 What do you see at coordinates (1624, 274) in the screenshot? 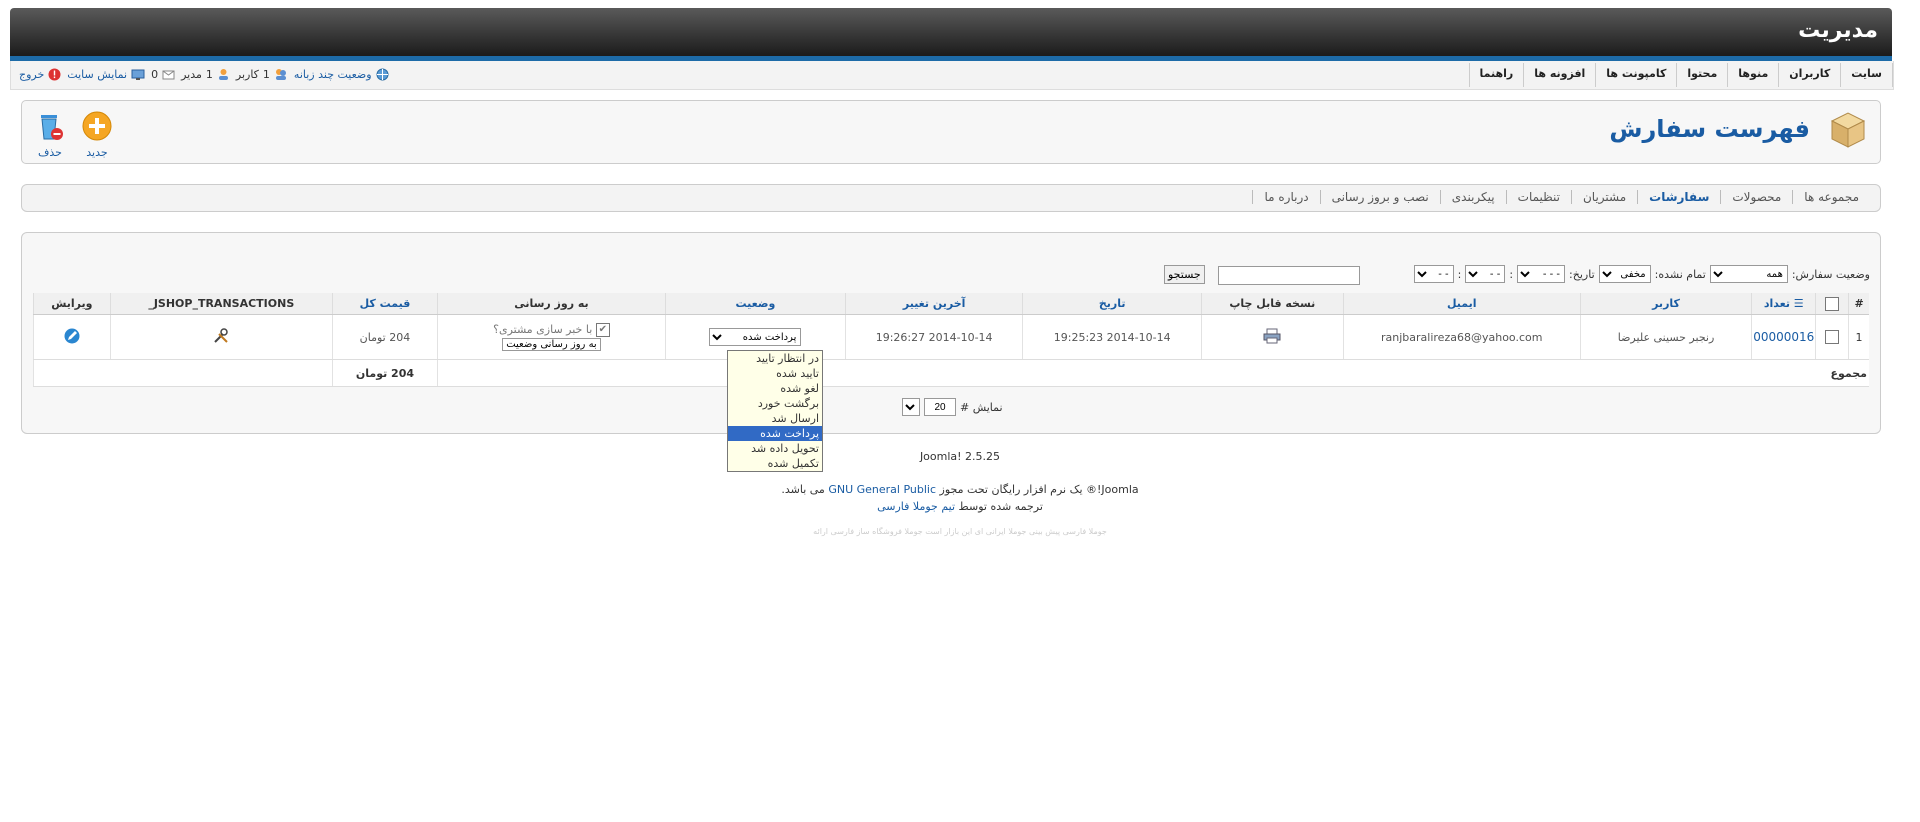
I see `unfinished-select: مخفی` at bounding box center [1624, 274].